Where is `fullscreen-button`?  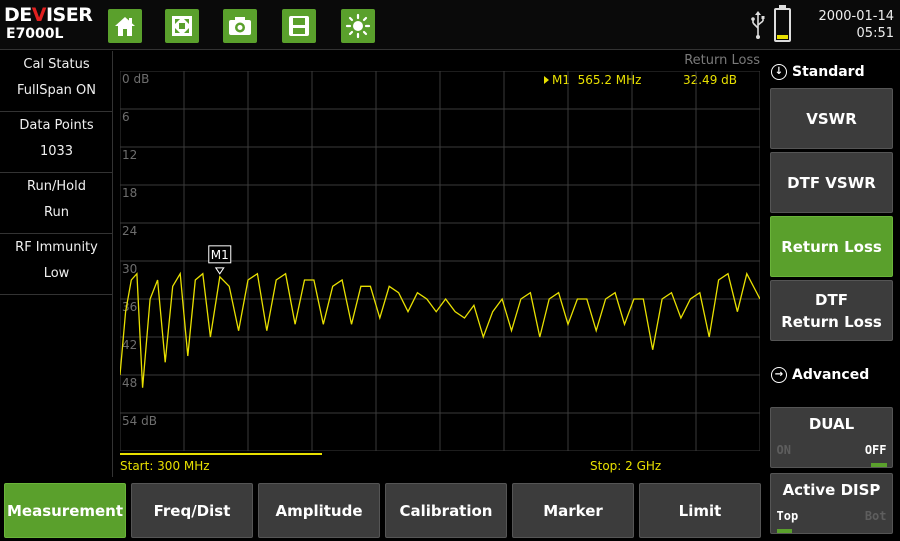
fullscreen-button is located at coordinates (182, 26).